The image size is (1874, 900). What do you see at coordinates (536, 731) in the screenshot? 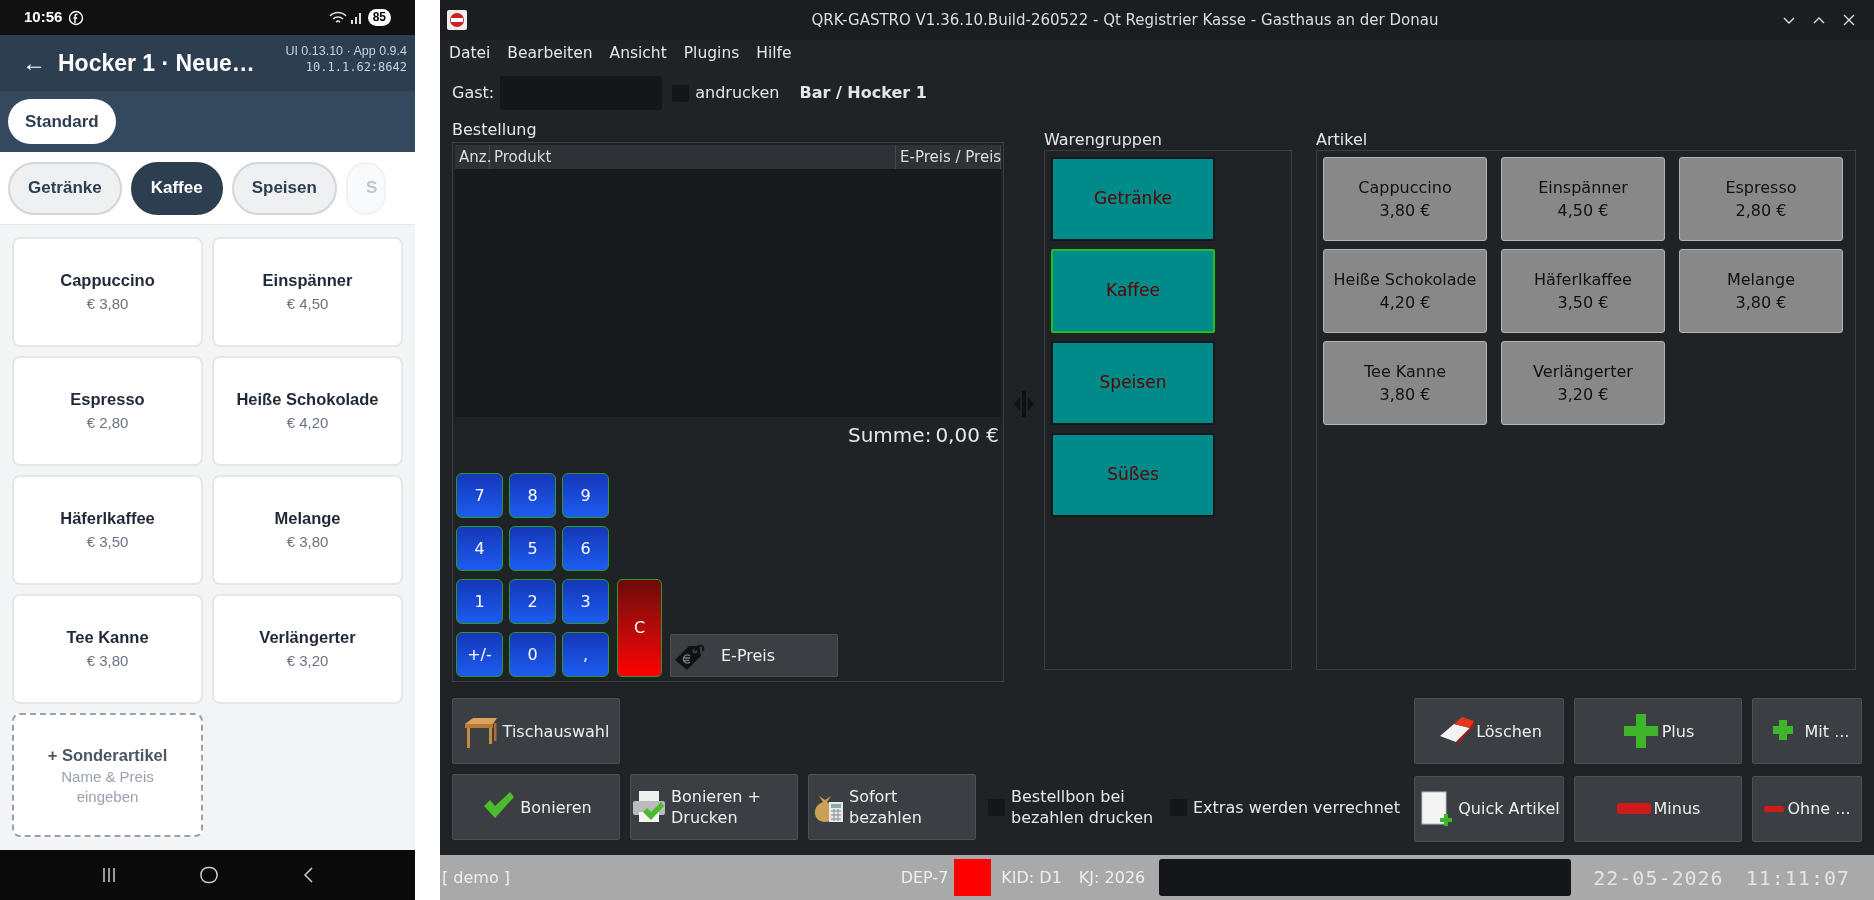
I see `table-select-button: Tischauswahl` at bounding box center [536, 731].